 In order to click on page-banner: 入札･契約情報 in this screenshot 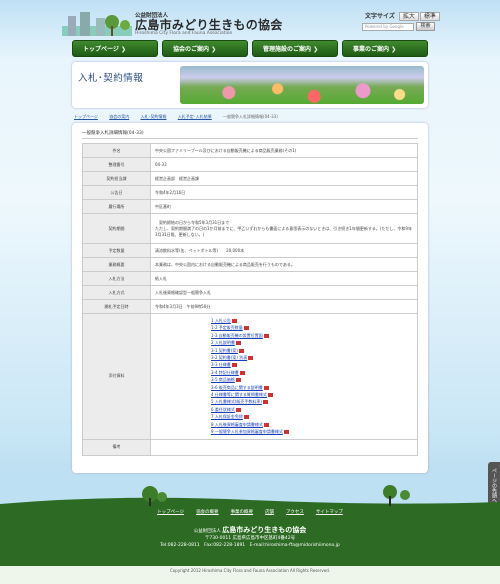, I will do `click(250, 85)`.